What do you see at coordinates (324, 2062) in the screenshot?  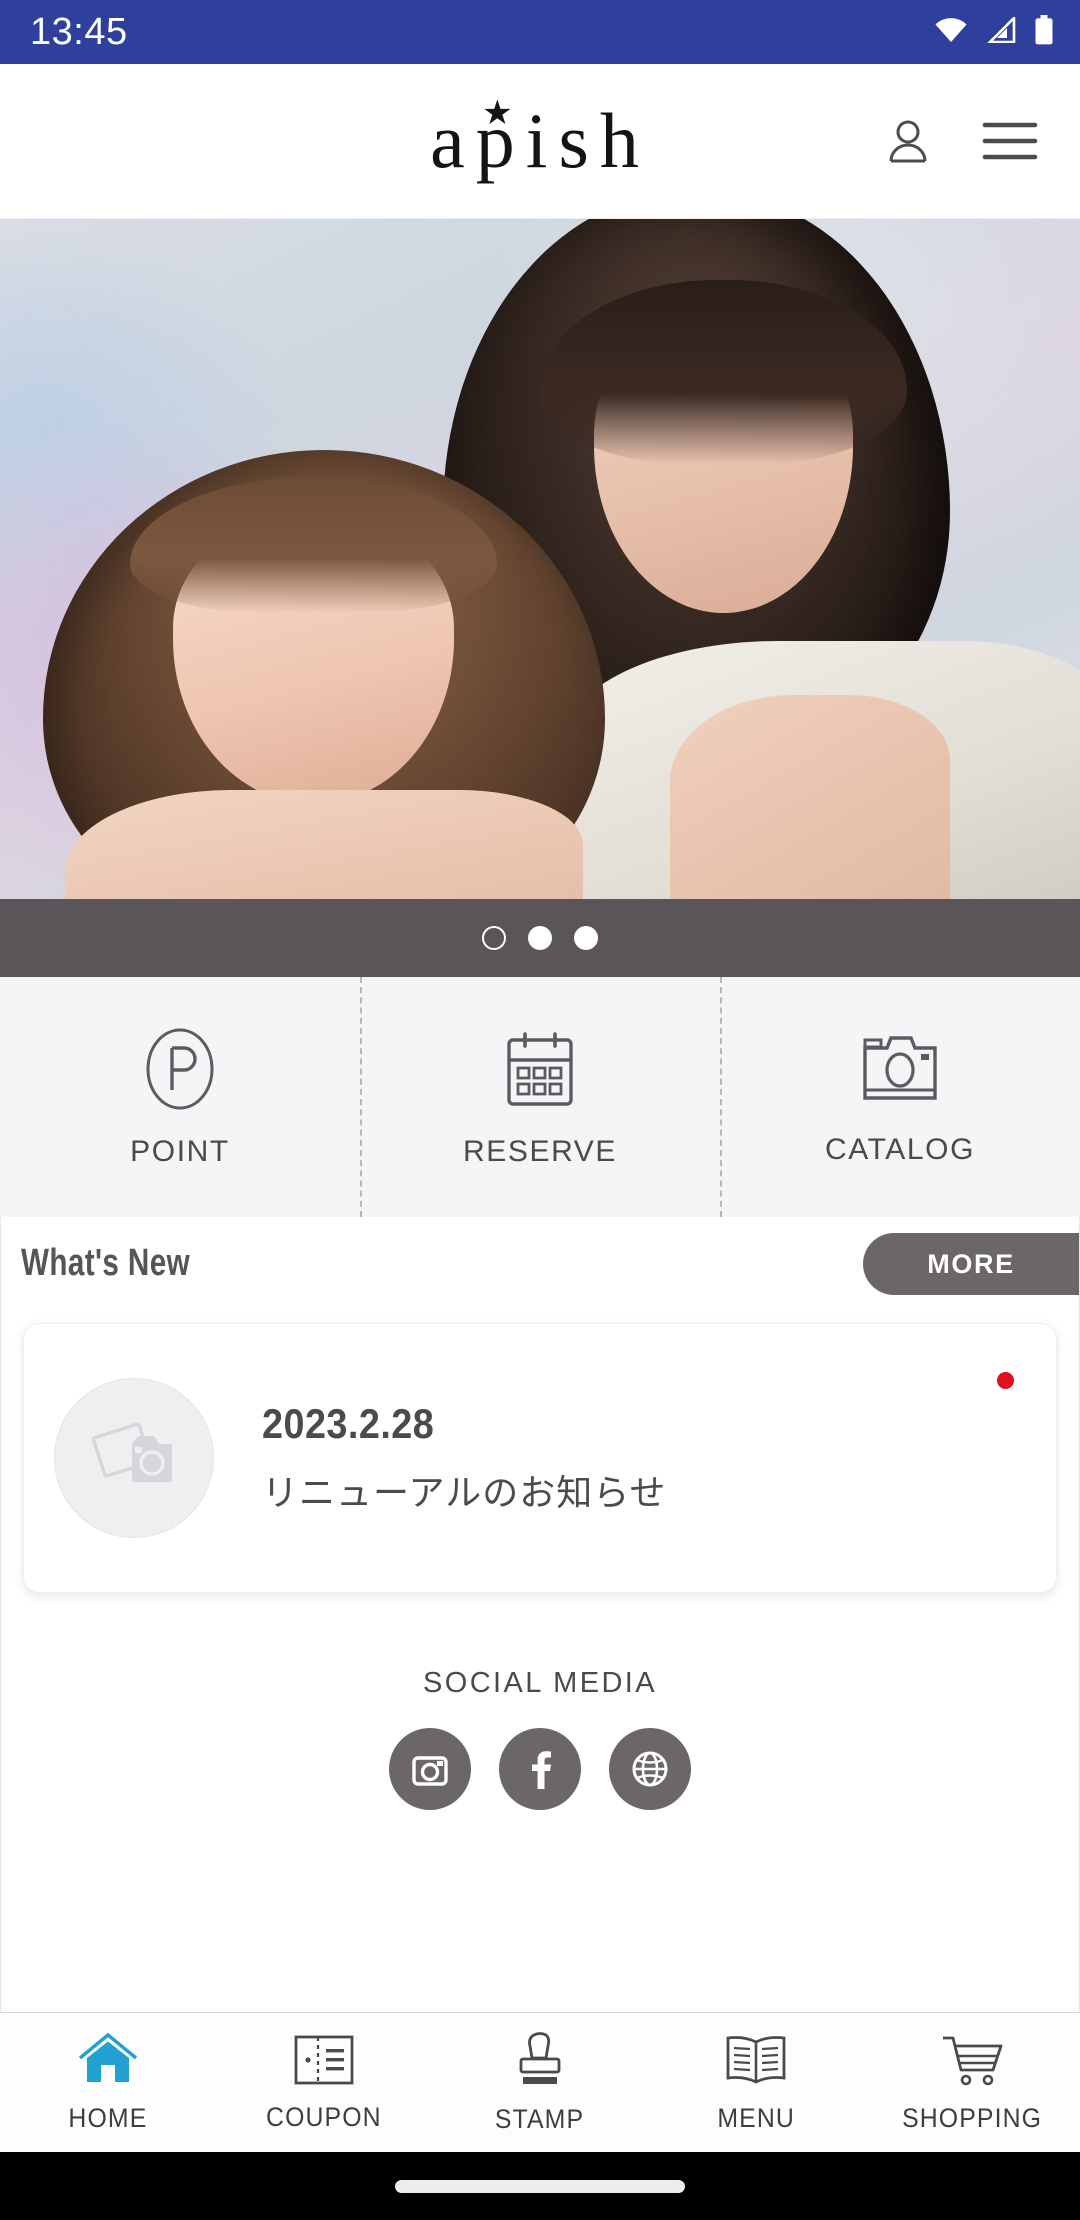 I see `coupon-icon` at bounding box center [324, 2062].